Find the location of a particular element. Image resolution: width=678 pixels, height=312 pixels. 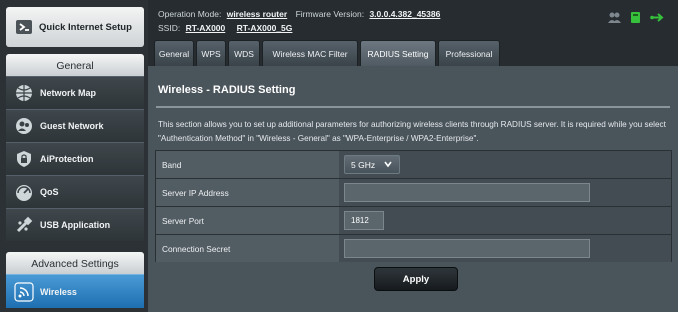

sidebar-item-label: Wireless is located at coordinates (58, 291).